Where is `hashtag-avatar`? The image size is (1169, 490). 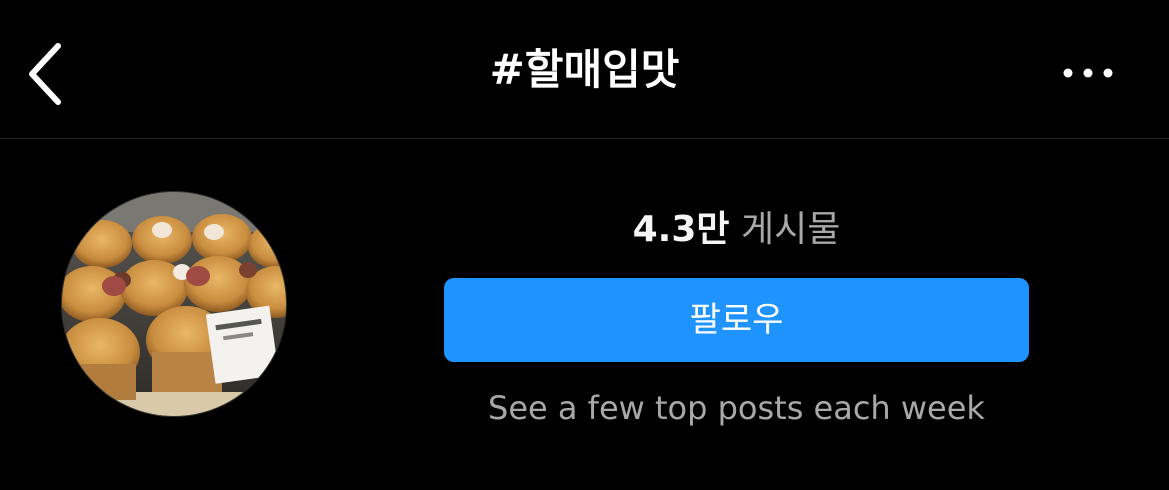 hashtag-avatar is located at coordinates (174, 304).